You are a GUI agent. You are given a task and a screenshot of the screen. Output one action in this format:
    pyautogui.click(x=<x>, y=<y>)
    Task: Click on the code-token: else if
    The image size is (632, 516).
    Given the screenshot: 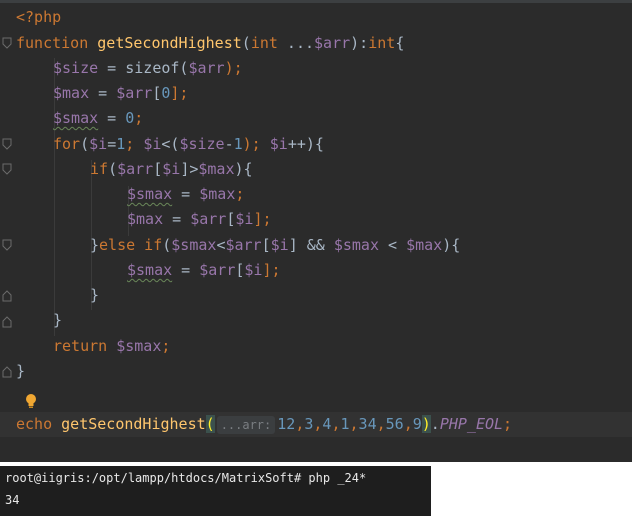 What is the action you would take?
    pyautogui.click(x=131, y=245)
    